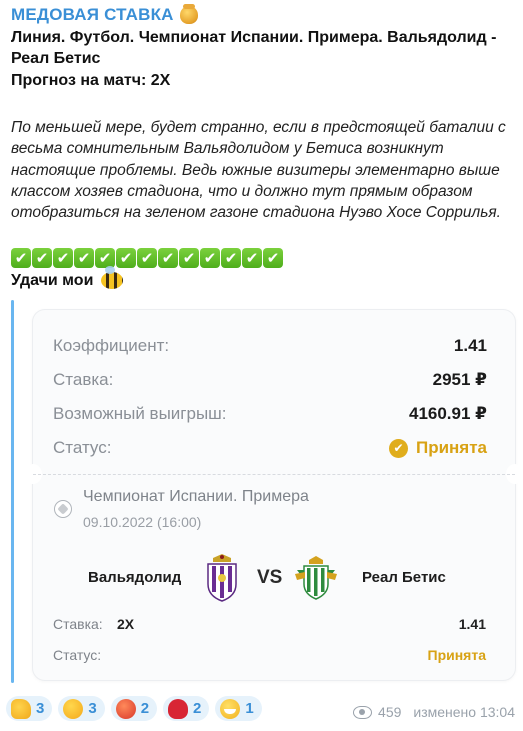  Describe the element at coordinates (398, 448) in the screenshot. I see `check-circle-icon: ✔` at that location.